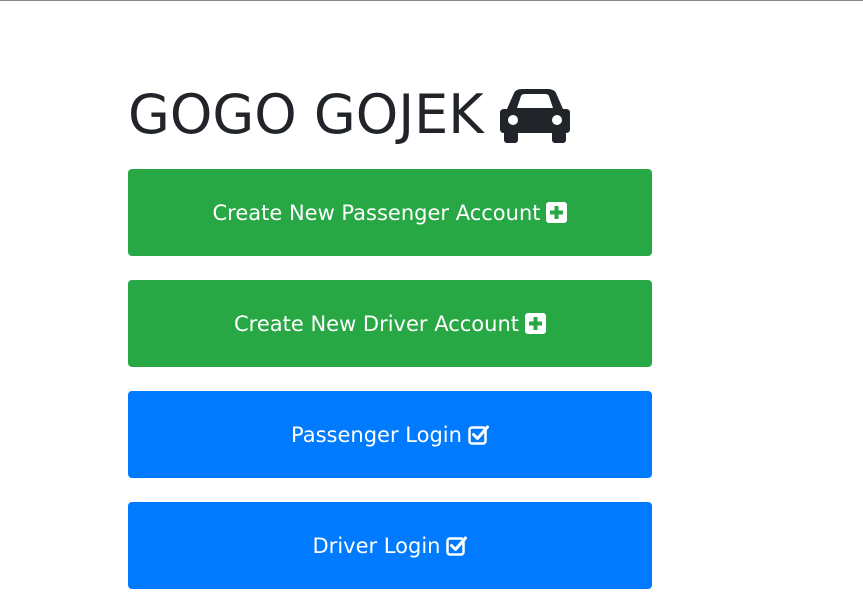 Image resolution: width=863 pixels, height=607 pixels. What do you see at coordinates (376, 323) in the screenshot?
I see `create-driver-account-label: Create New Driver Account` at bounding box center [376, 323].